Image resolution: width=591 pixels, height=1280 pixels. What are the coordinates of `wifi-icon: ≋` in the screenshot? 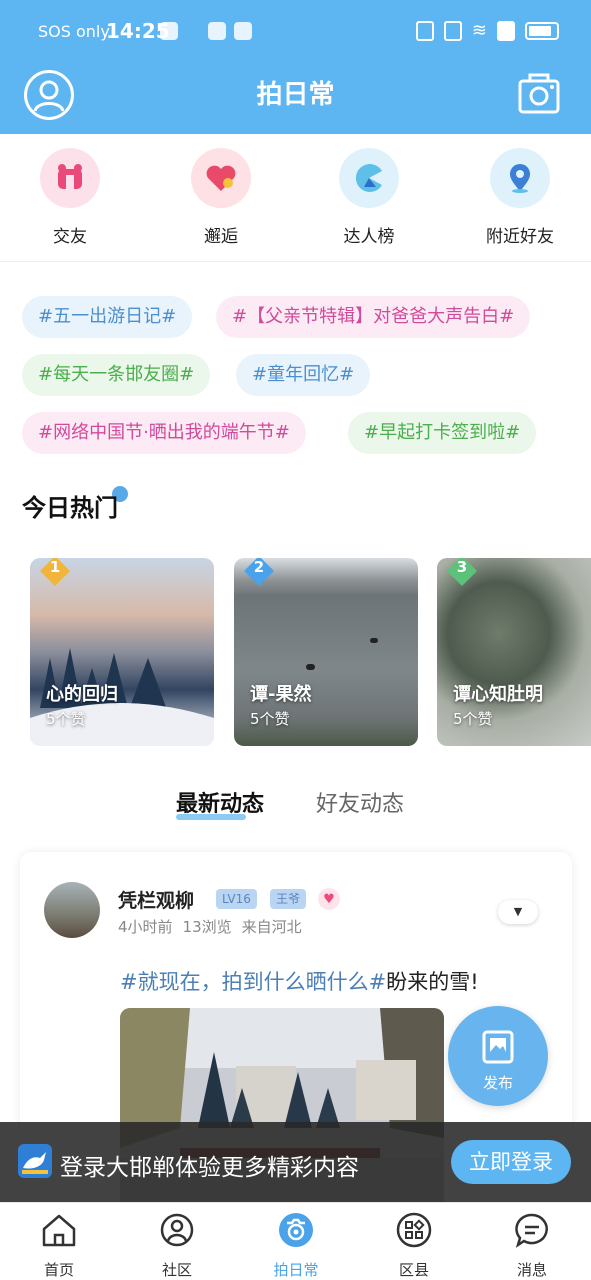 It's located at (479, 30).